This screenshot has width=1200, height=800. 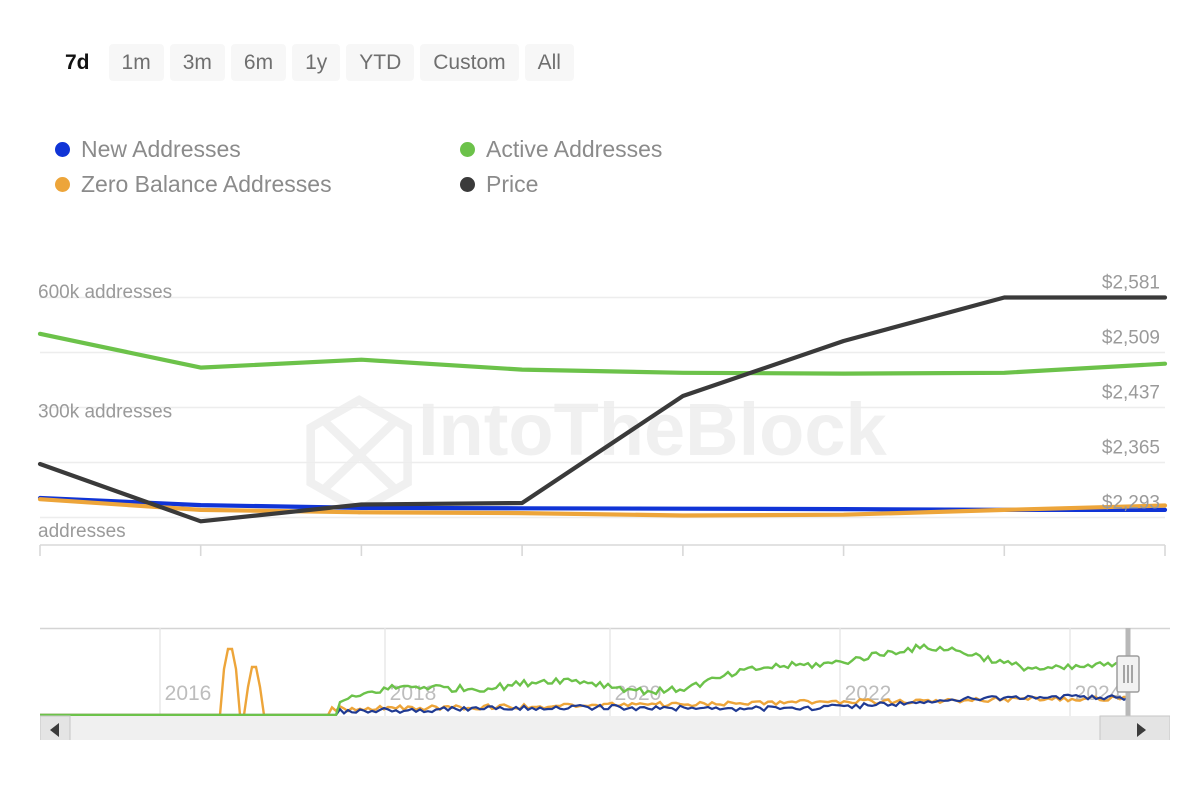 I want to click on navigator-year-label: 2018, so click(x=413, y=693).